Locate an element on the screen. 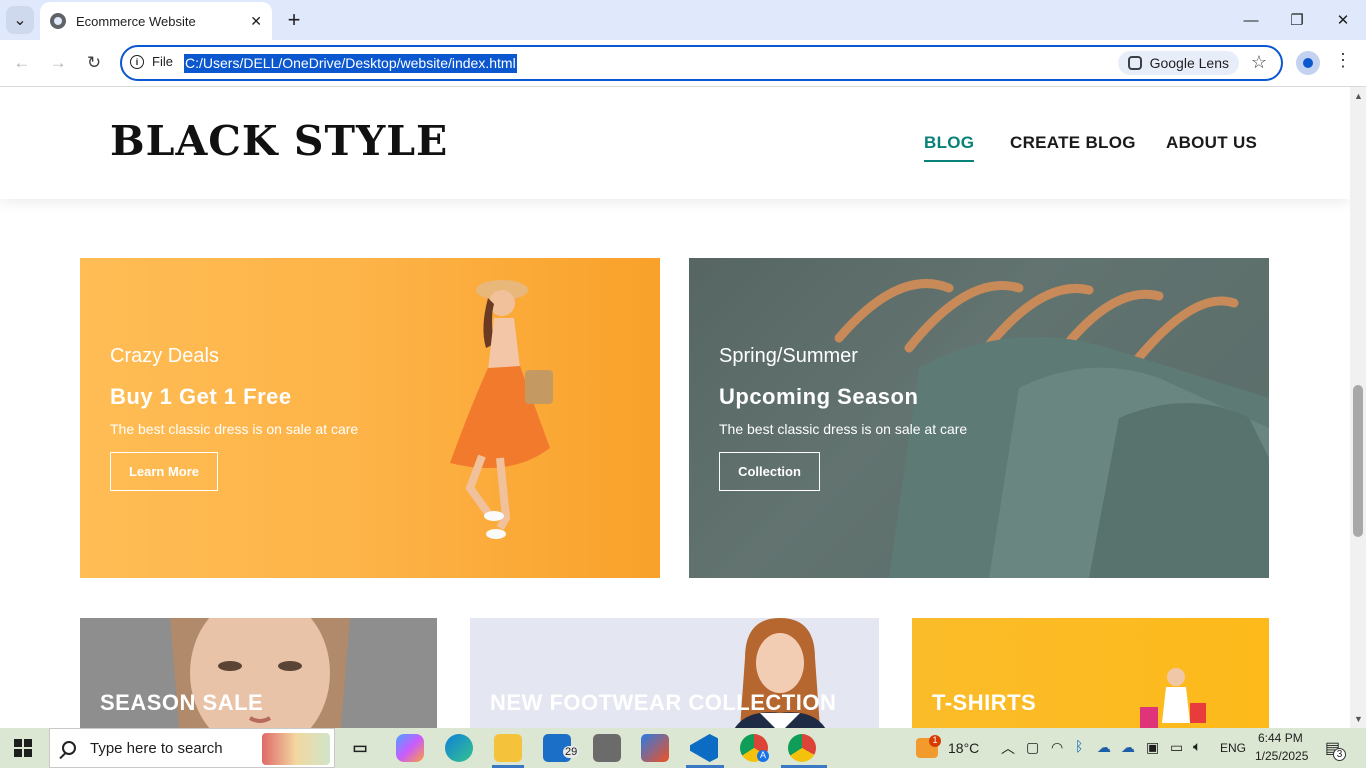 The height and width of the screenshot is (768, 1366). onedrive-sync-icon: ☁ is located at coordinates (1128, 747).